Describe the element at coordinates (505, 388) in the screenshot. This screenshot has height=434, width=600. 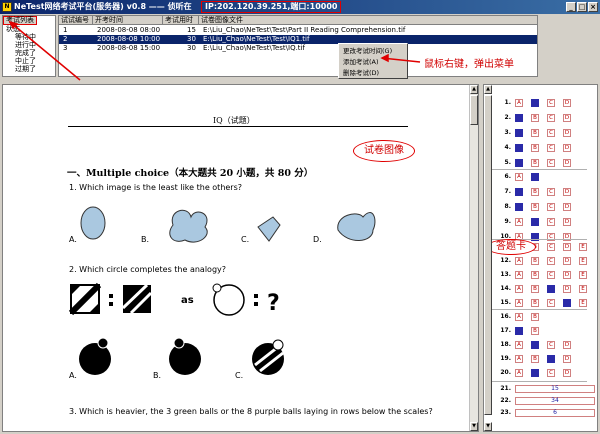
I see `answer-row-number: 21.` at that location.